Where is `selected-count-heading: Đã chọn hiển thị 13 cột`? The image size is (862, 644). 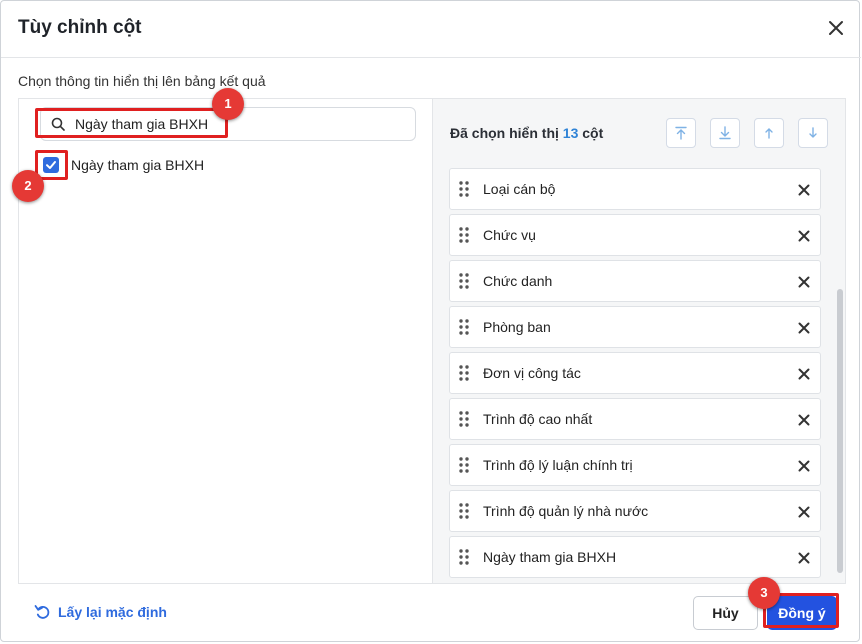
selected-count-heading: Đã chọn hiển thị 13 cột is located at coordinates (526, 133).